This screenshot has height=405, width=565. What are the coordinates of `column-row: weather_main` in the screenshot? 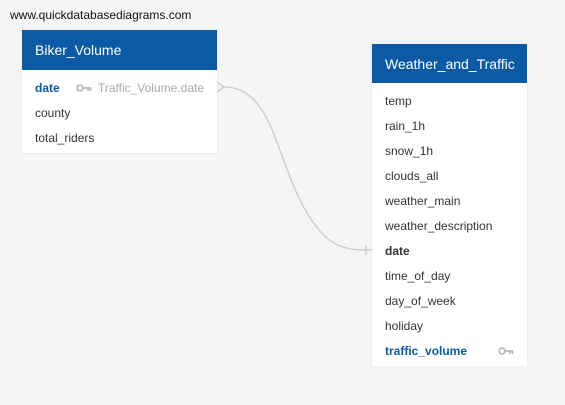 It's located at (449, 200).